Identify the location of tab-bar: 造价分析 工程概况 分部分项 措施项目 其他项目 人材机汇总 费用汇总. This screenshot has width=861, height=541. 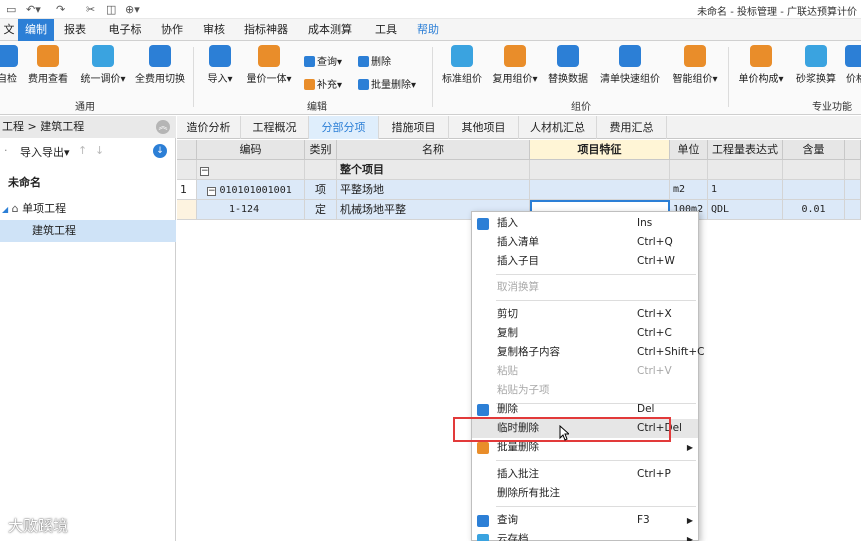
(519, 127).